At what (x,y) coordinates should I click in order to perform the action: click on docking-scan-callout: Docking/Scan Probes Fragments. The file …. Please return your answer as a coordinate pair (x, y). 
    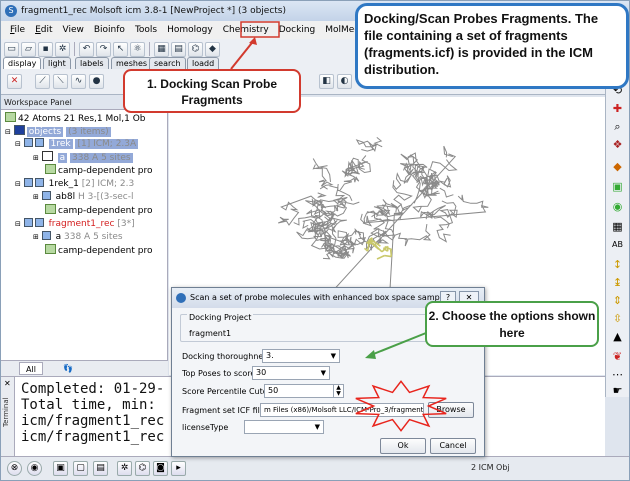
    Looking at the image, I should click on (492, 46).